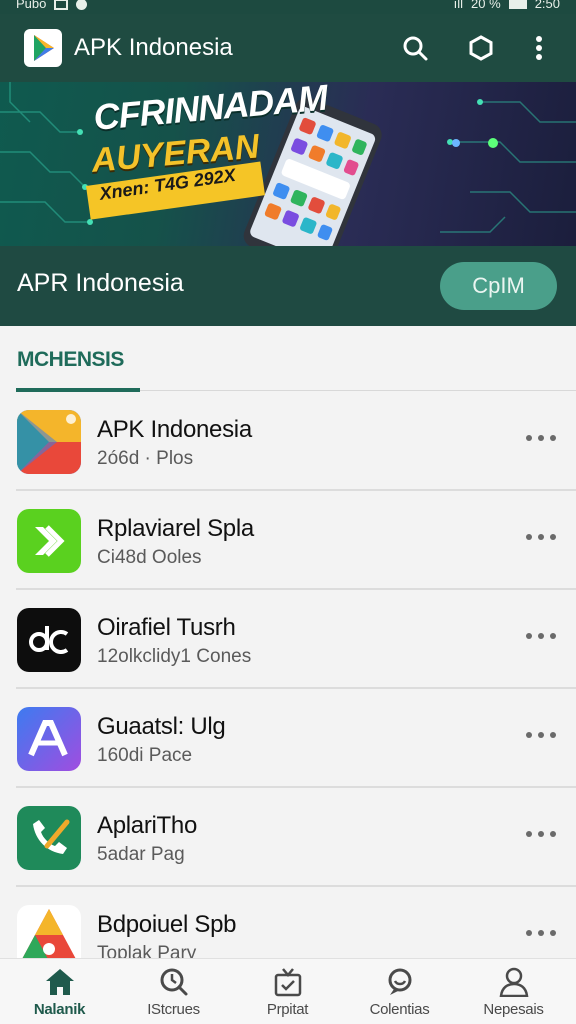  I want to click on app-title: APK Indonesia, so click(153, 47).